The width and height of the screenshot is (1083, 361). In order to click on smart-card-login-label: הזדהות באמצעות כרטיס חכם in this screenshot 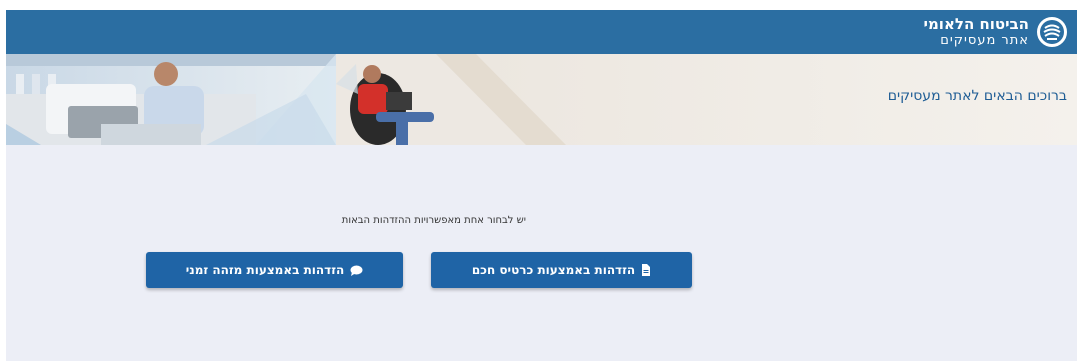, I will do `click(553, 270)`.